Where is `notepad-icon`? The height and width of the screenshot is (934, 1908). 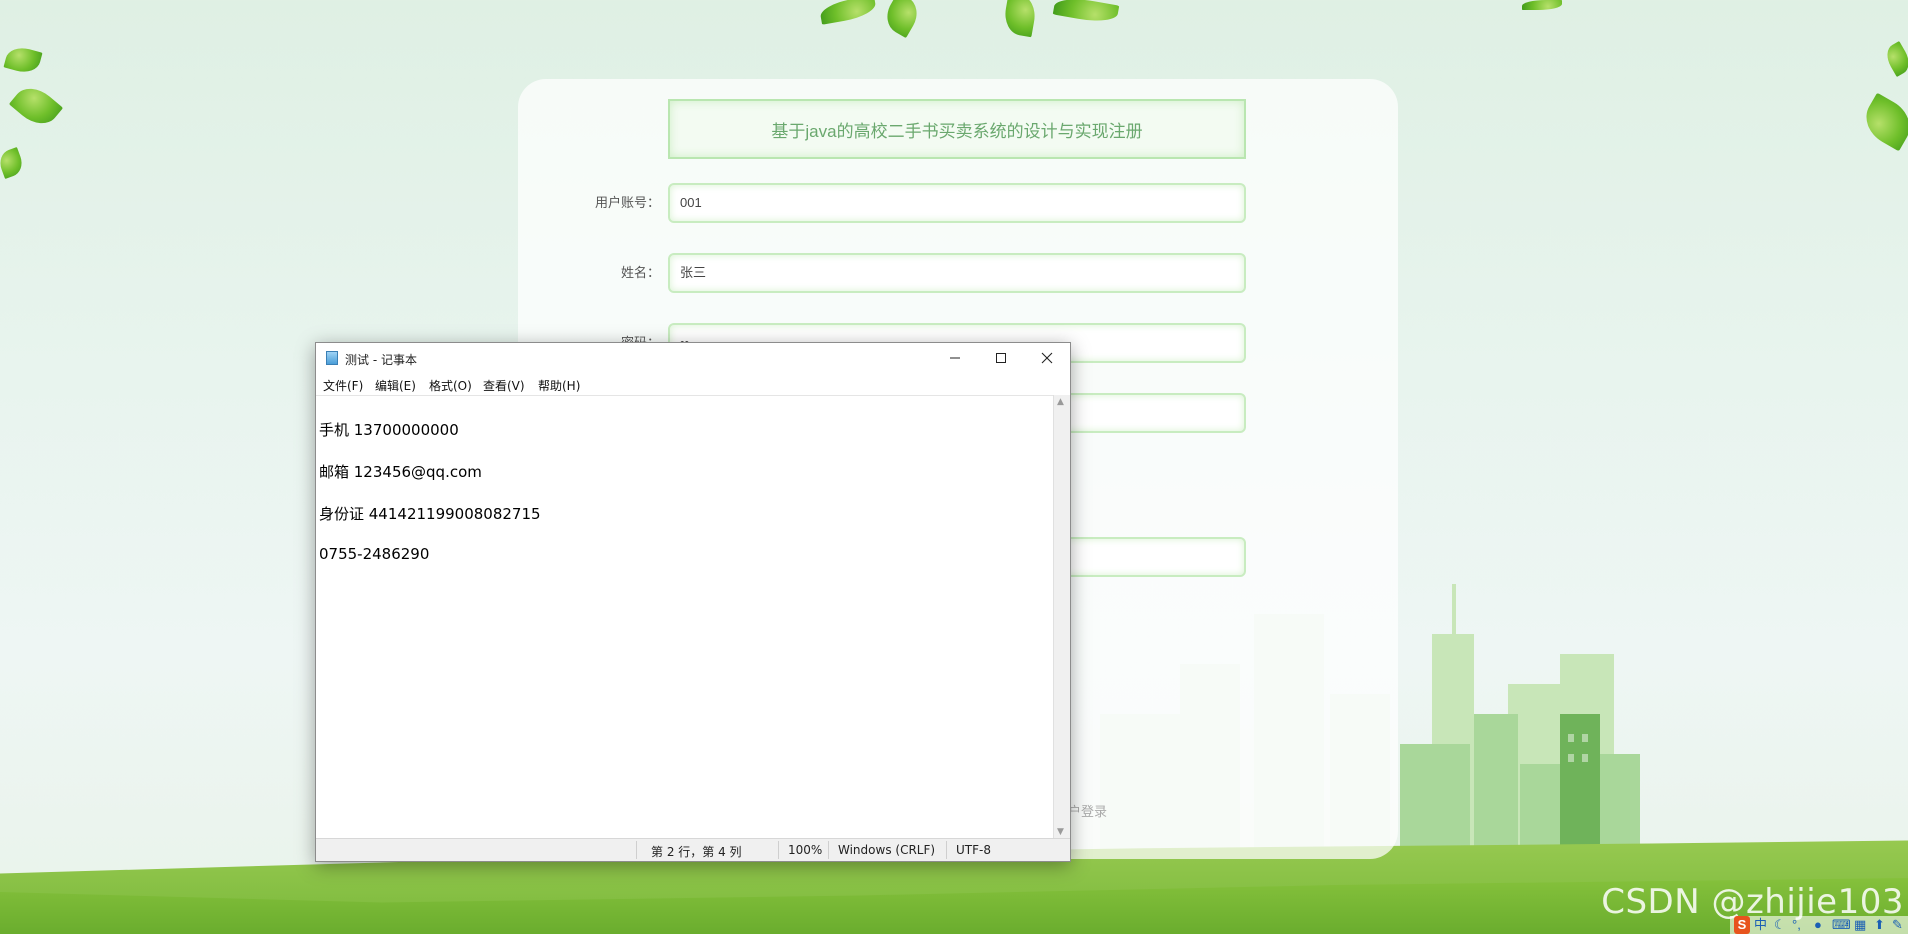 notepad-icon is located at coordinates (332, 358).